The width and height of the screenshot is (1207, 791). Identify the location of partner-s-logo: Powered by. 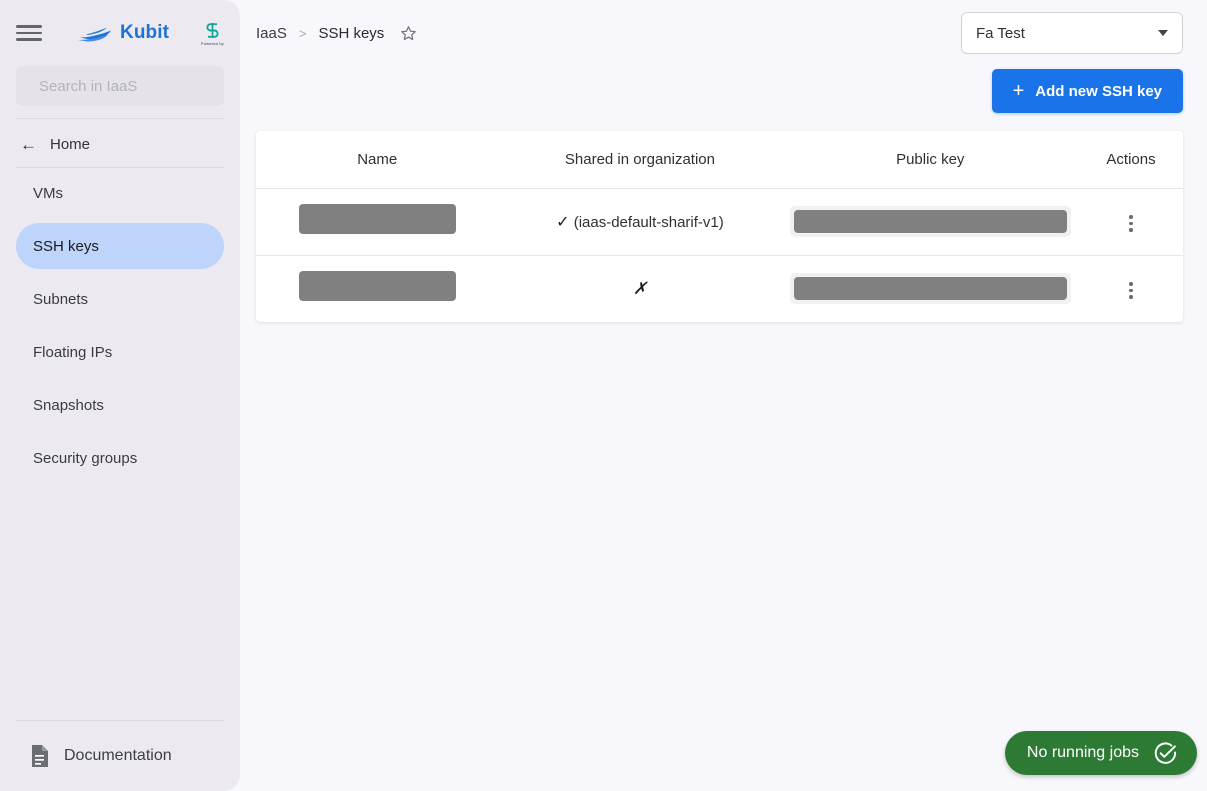
(212, 33).